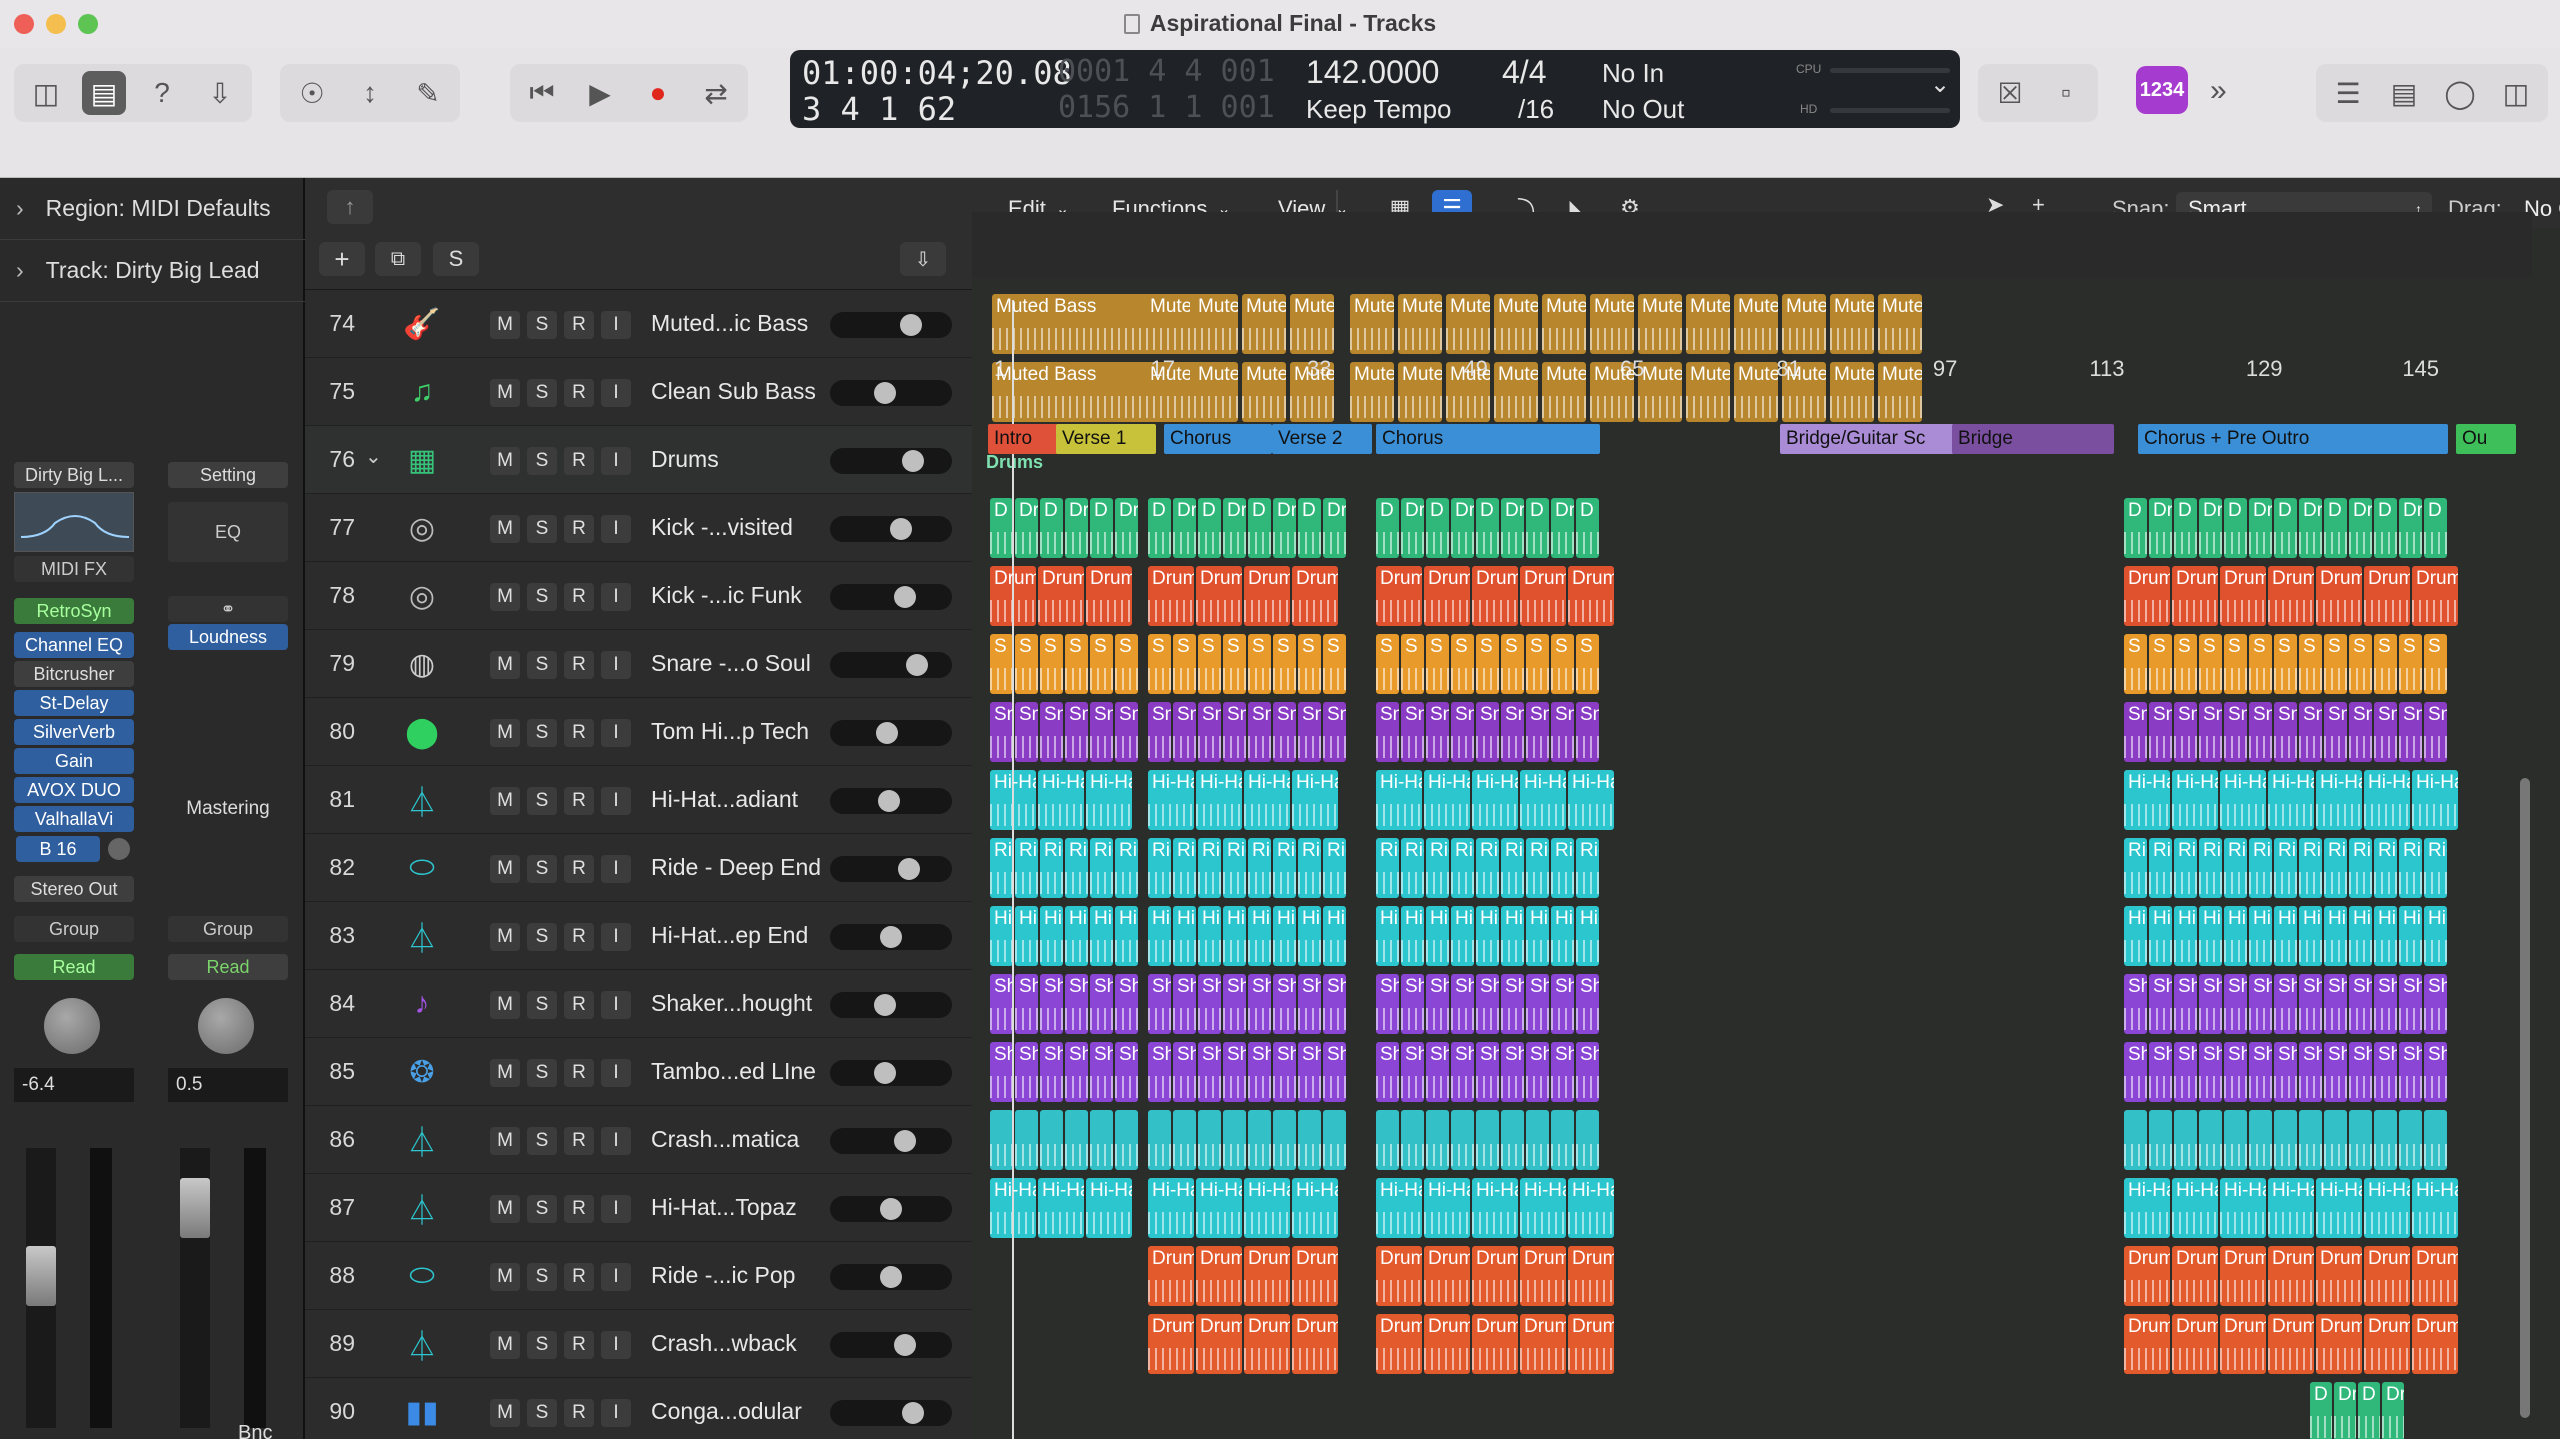  Describe the element at coordinates (228, 637) in the screenshot. I see `strip2-plugin: Loudness` at that location.